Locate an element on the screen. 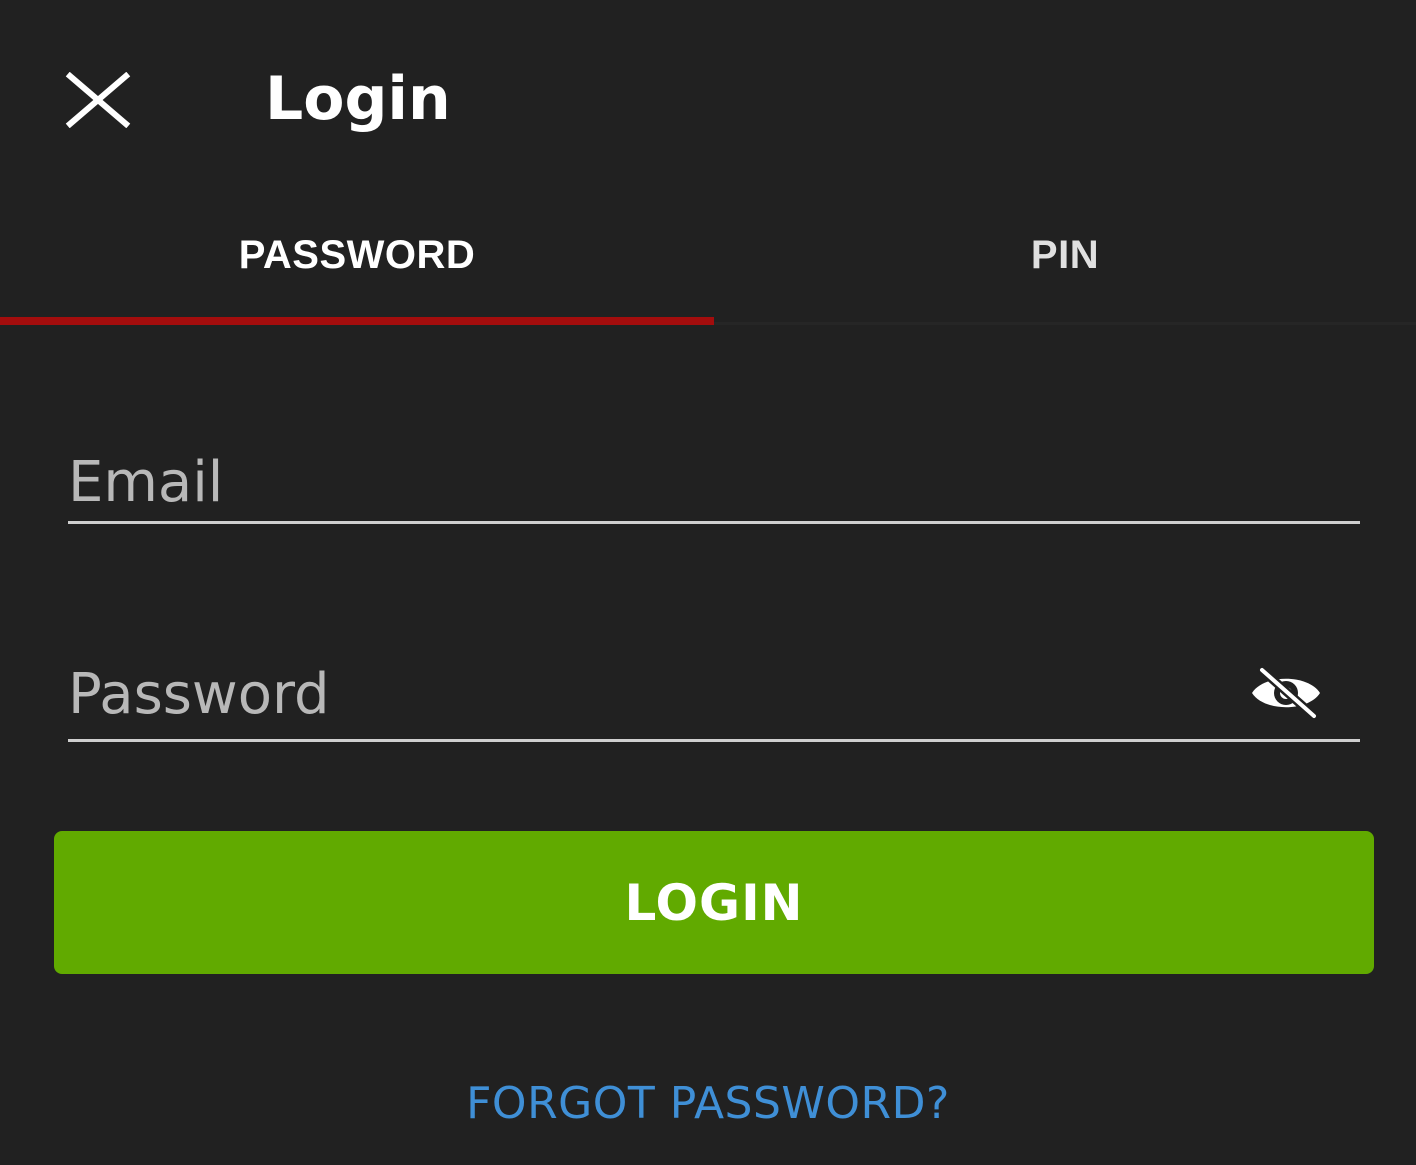  password-visibility-toggle is located at coordinates (1286, 693).